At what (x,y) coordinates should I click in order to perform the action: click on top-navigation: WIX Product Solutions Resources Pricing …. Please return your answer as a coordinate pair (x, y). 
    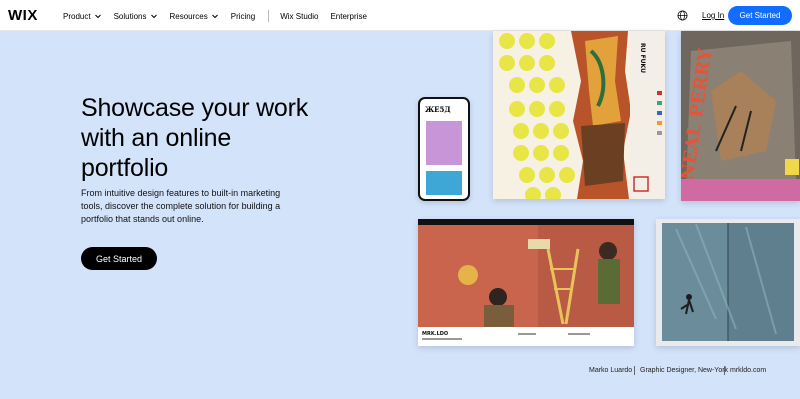
    Looking at the image, I should click on (400, 15).